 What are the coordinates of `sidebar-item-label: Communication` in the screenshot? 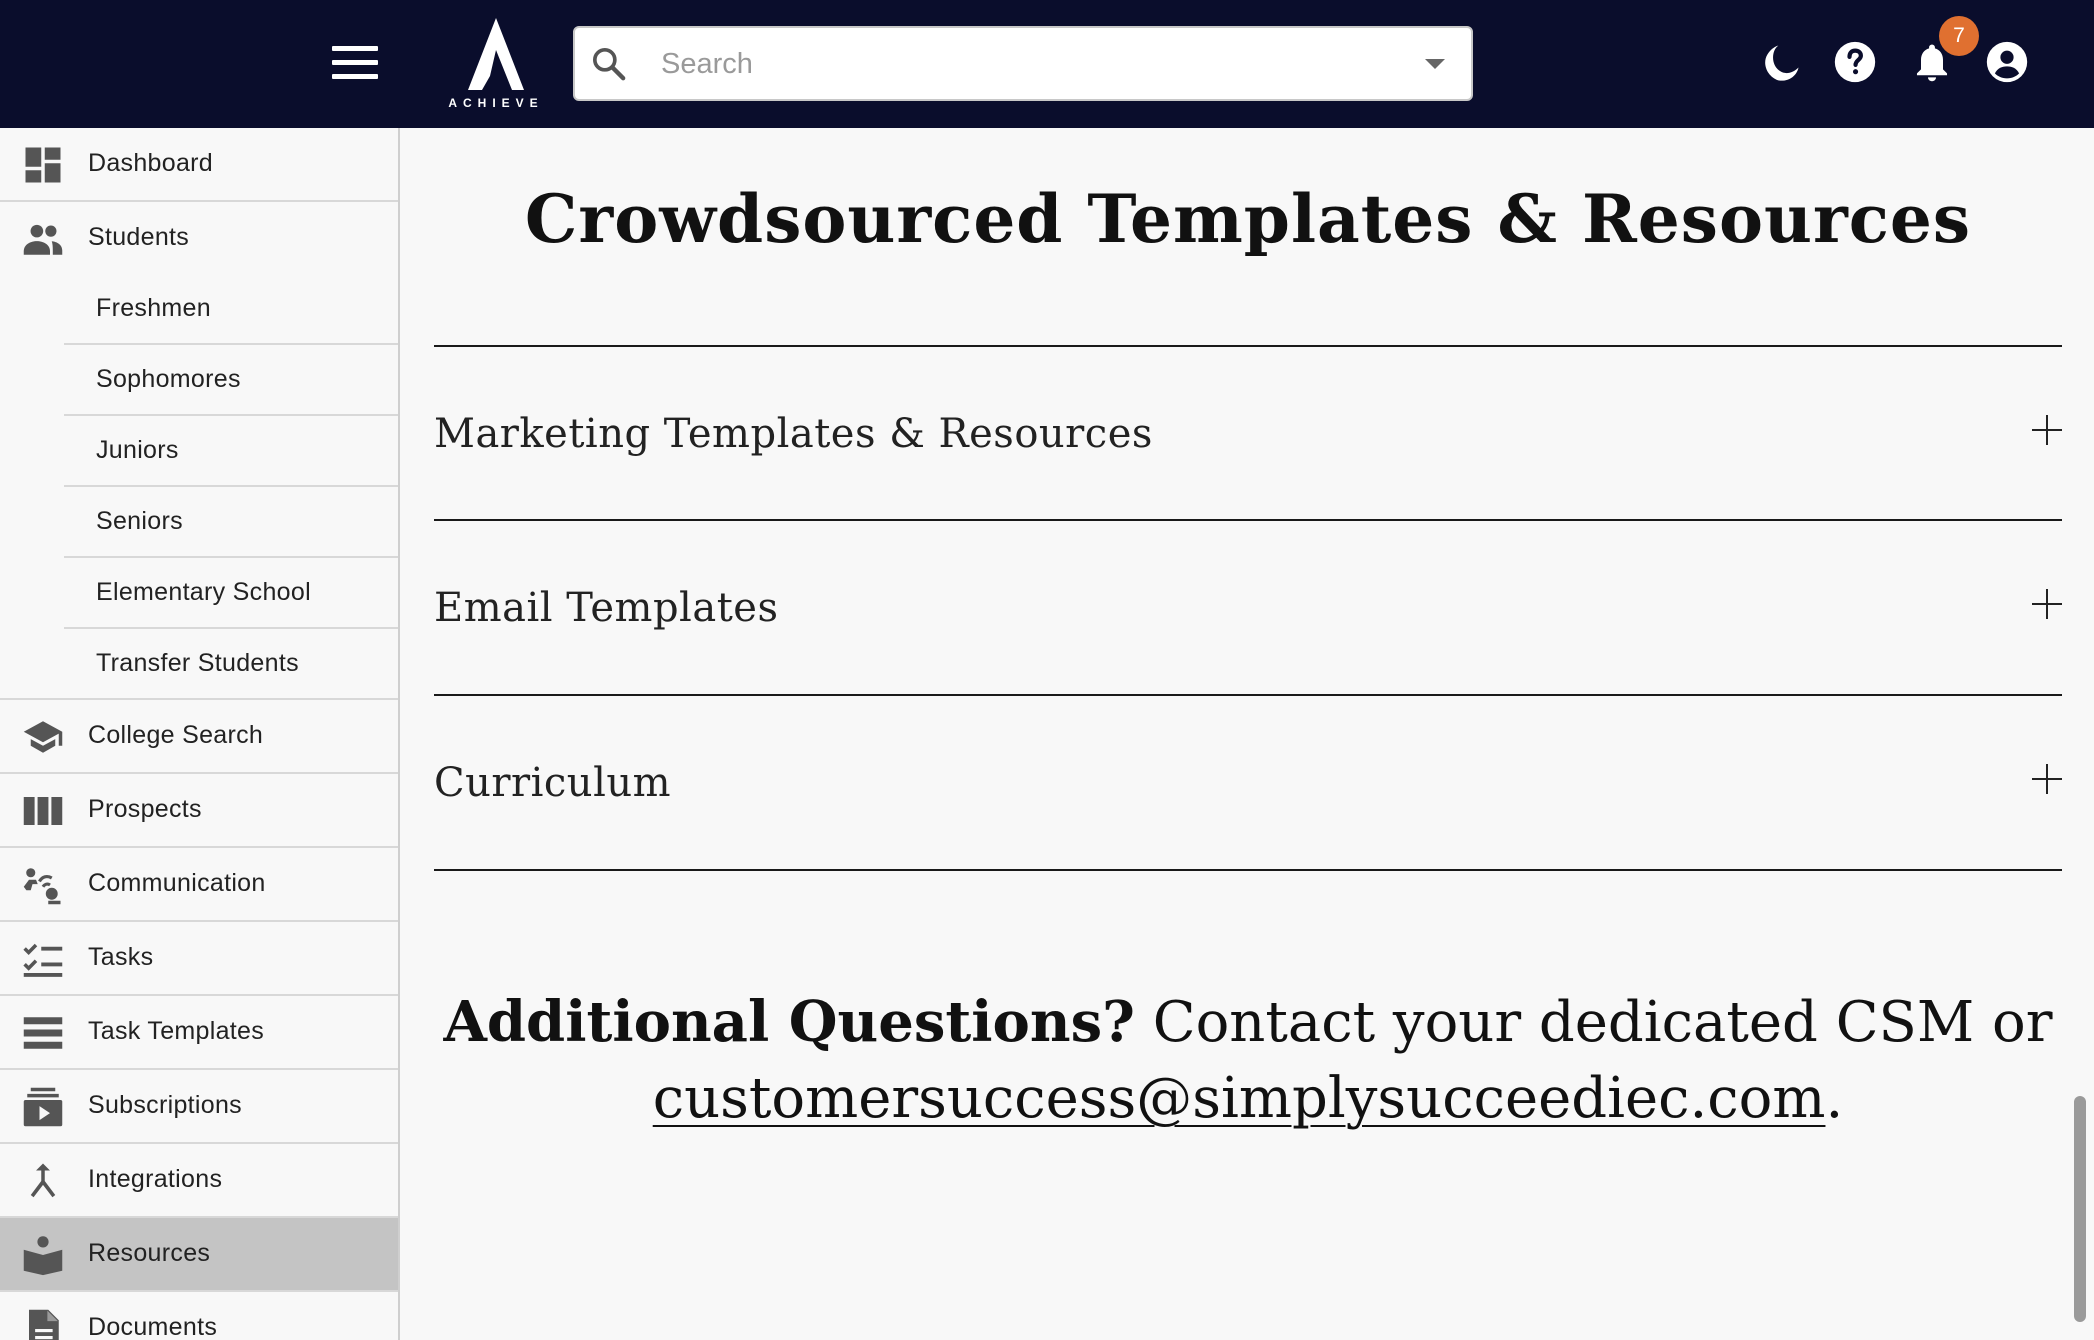 It's located at (177, 883).